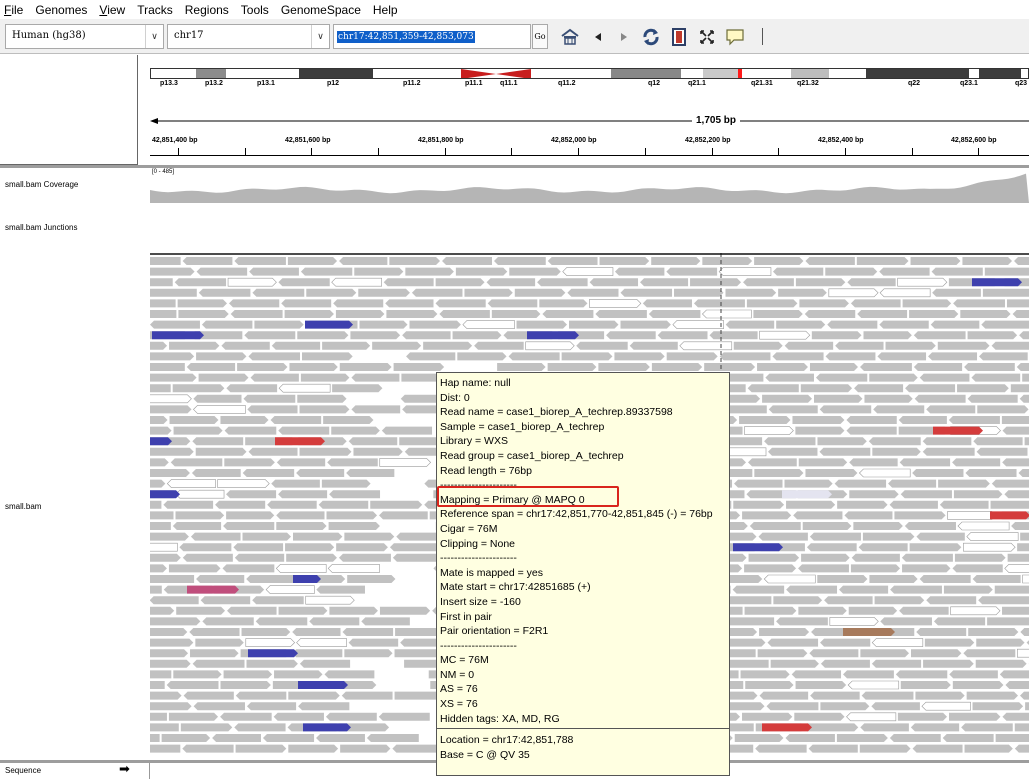 The width and height of the screenshot is (1029, 779). What do you see at coordinates (589, 185) in the screenshot?
I see `coverage-track: [0 - 485]` at bounding box center [589, 185].